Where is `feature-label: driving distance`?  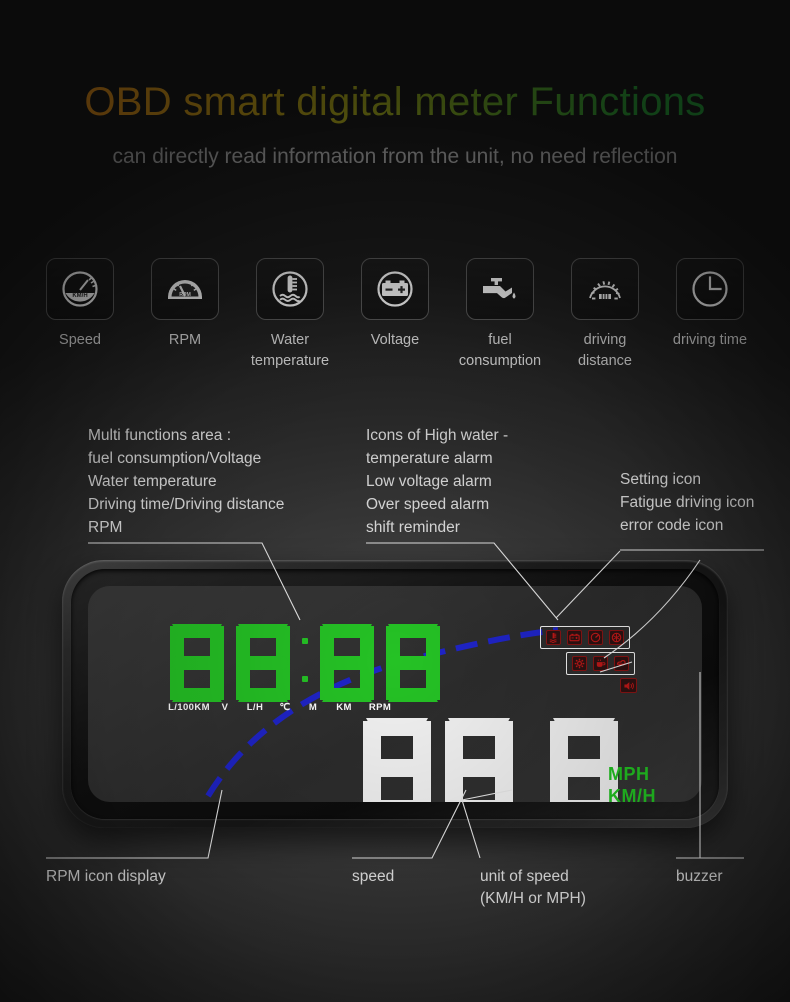
feature-label: driving distance is located at coordinates (604, 351).